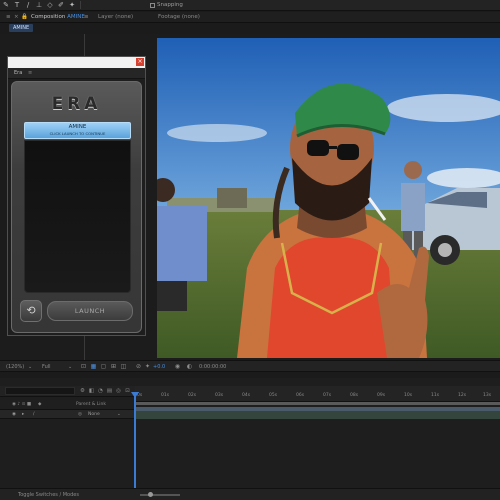 The width and height of the screenshot is (500, 500). What do you see at coordinates (160, 495) in the screenshot?
I see `timeline-zoom-slider` at bounding box center [160, 495].